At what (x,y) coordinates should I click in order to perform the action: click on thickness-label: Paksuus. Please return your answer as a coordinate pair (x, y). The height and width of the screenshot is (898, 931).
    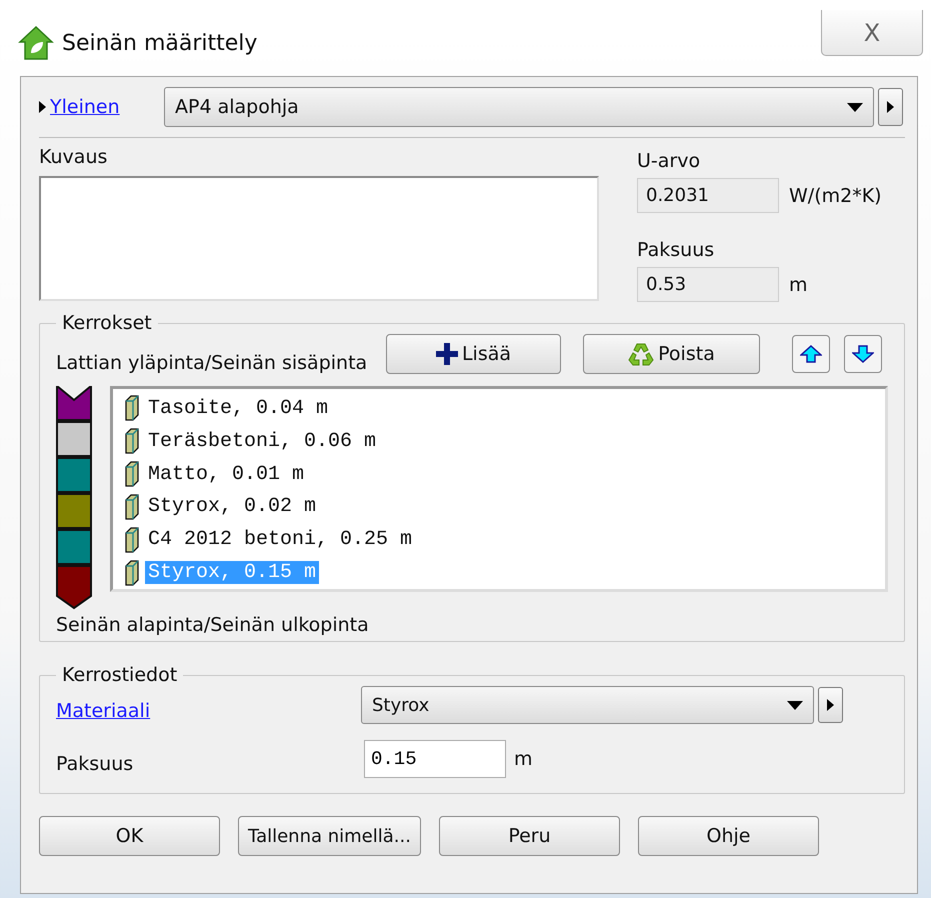
    Looking at the image, I should click on (676, 250).